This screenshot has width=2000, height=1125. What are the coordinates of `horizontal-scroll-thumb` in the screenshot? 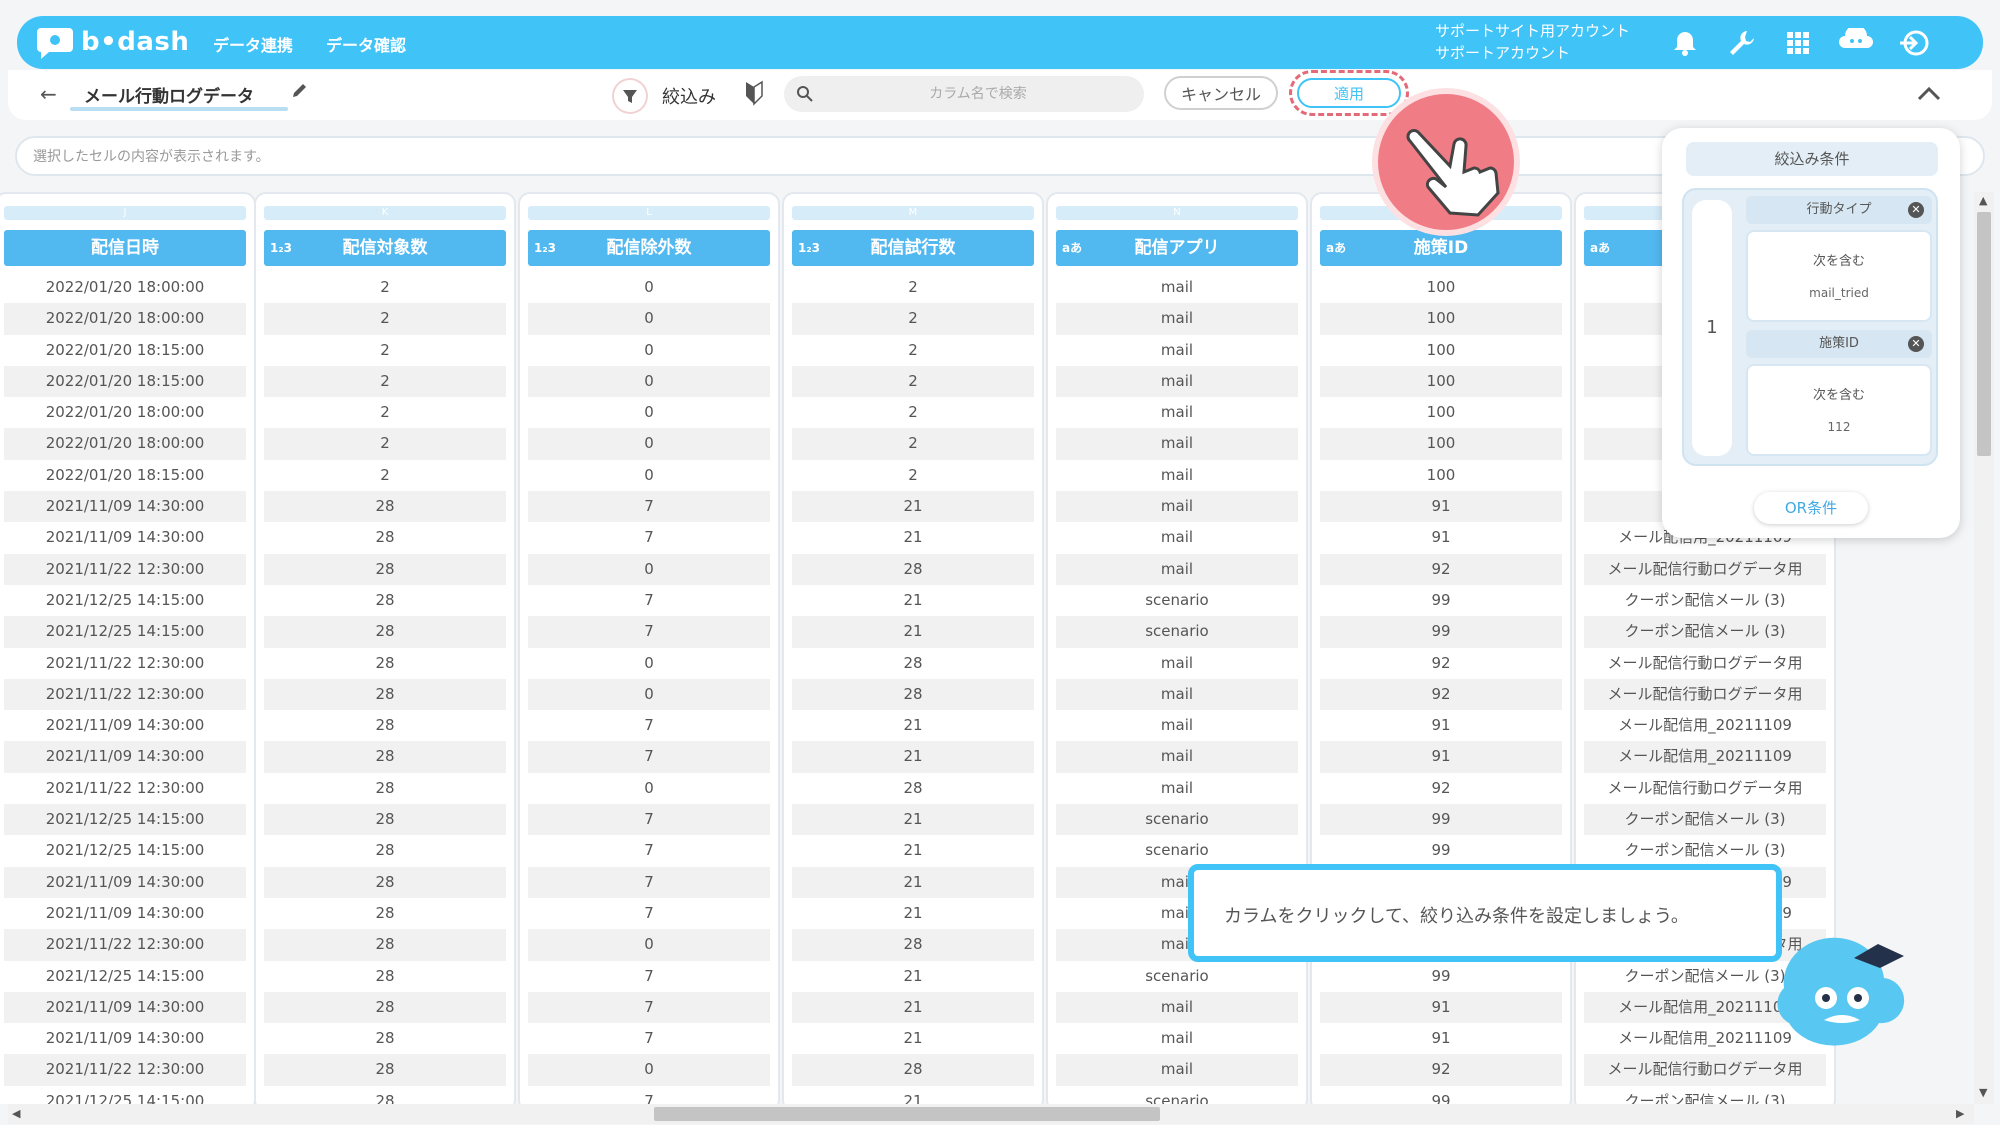 It's located at (907, 1114).